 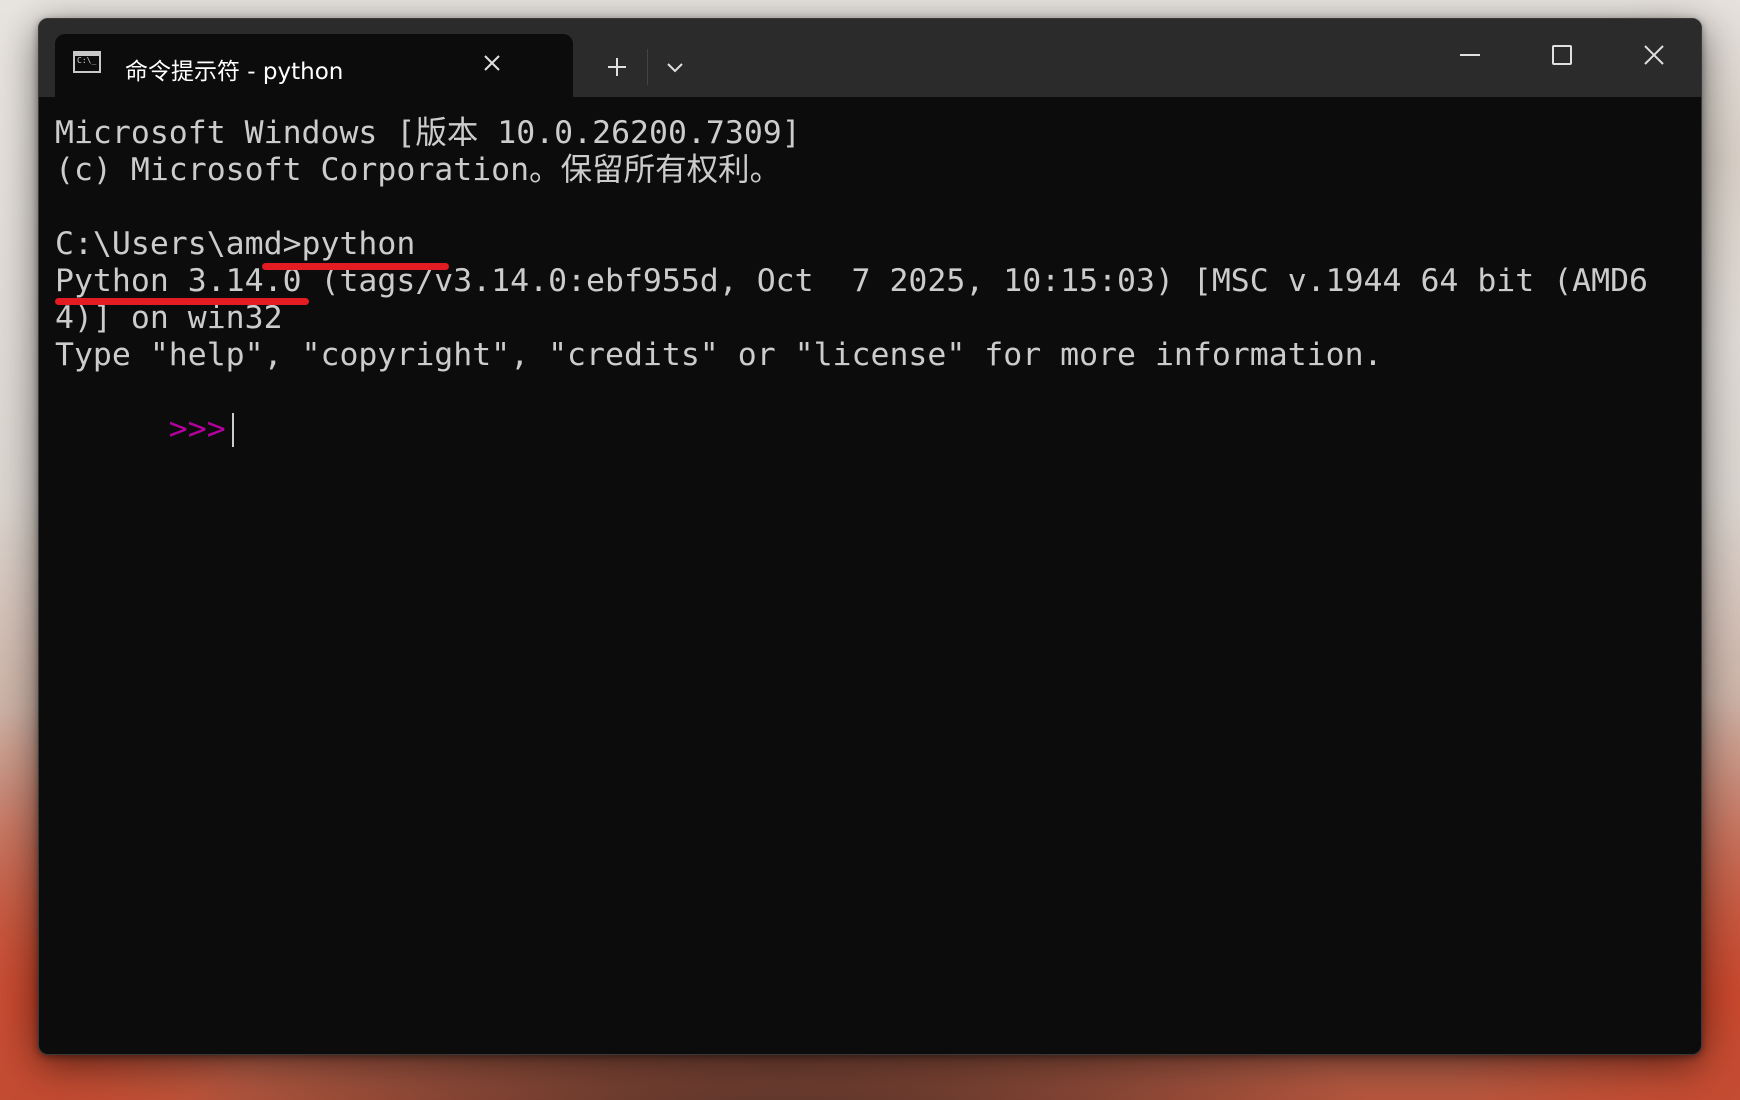 What do you see at coordinates (1654, 59) in the screenshot?
I see `close-icon` at bounding box center [1654, 59].